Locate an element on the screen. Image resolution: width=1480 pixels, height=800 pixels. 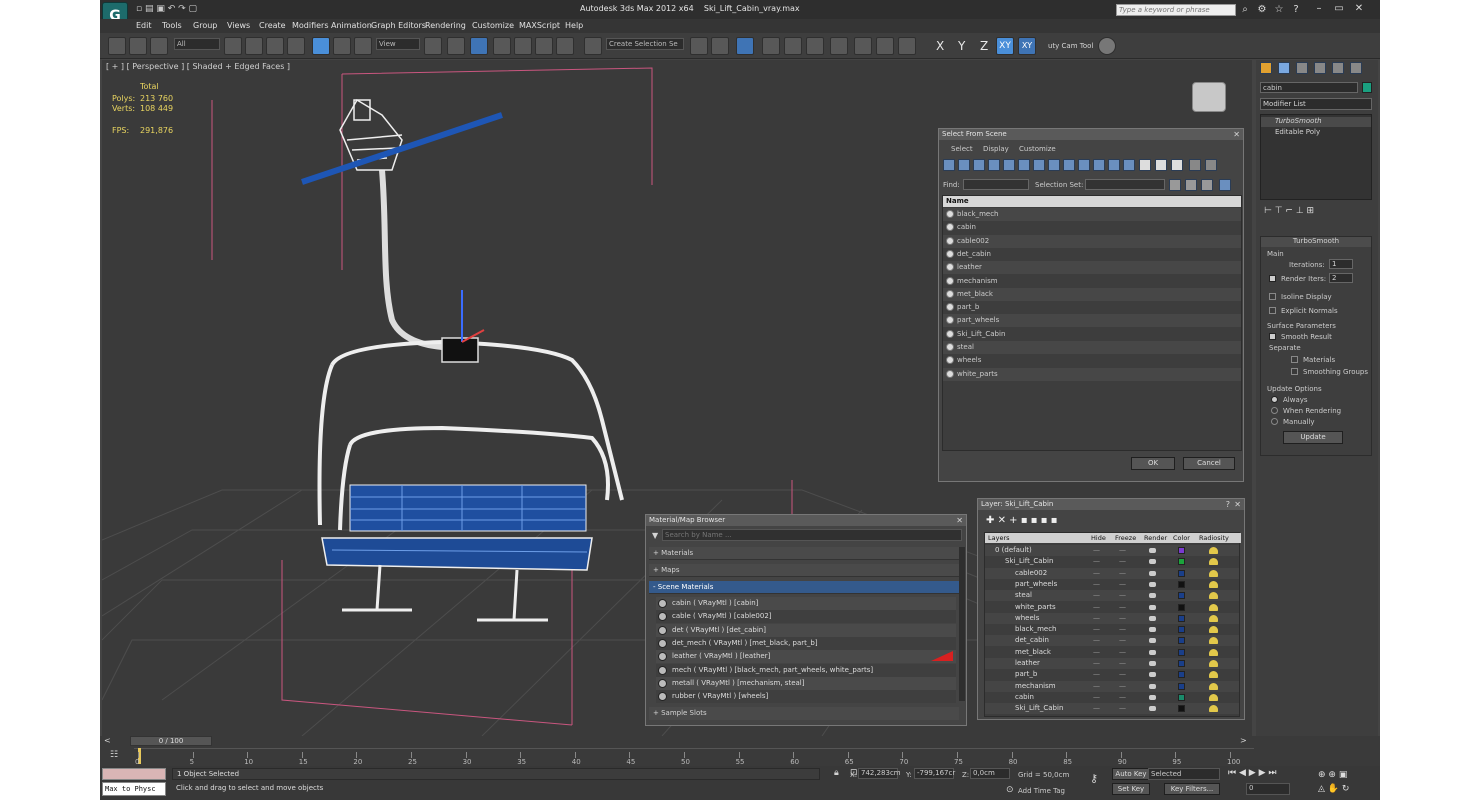
material-browser-close-icon: ✕ is located at coordinates (959, 520).